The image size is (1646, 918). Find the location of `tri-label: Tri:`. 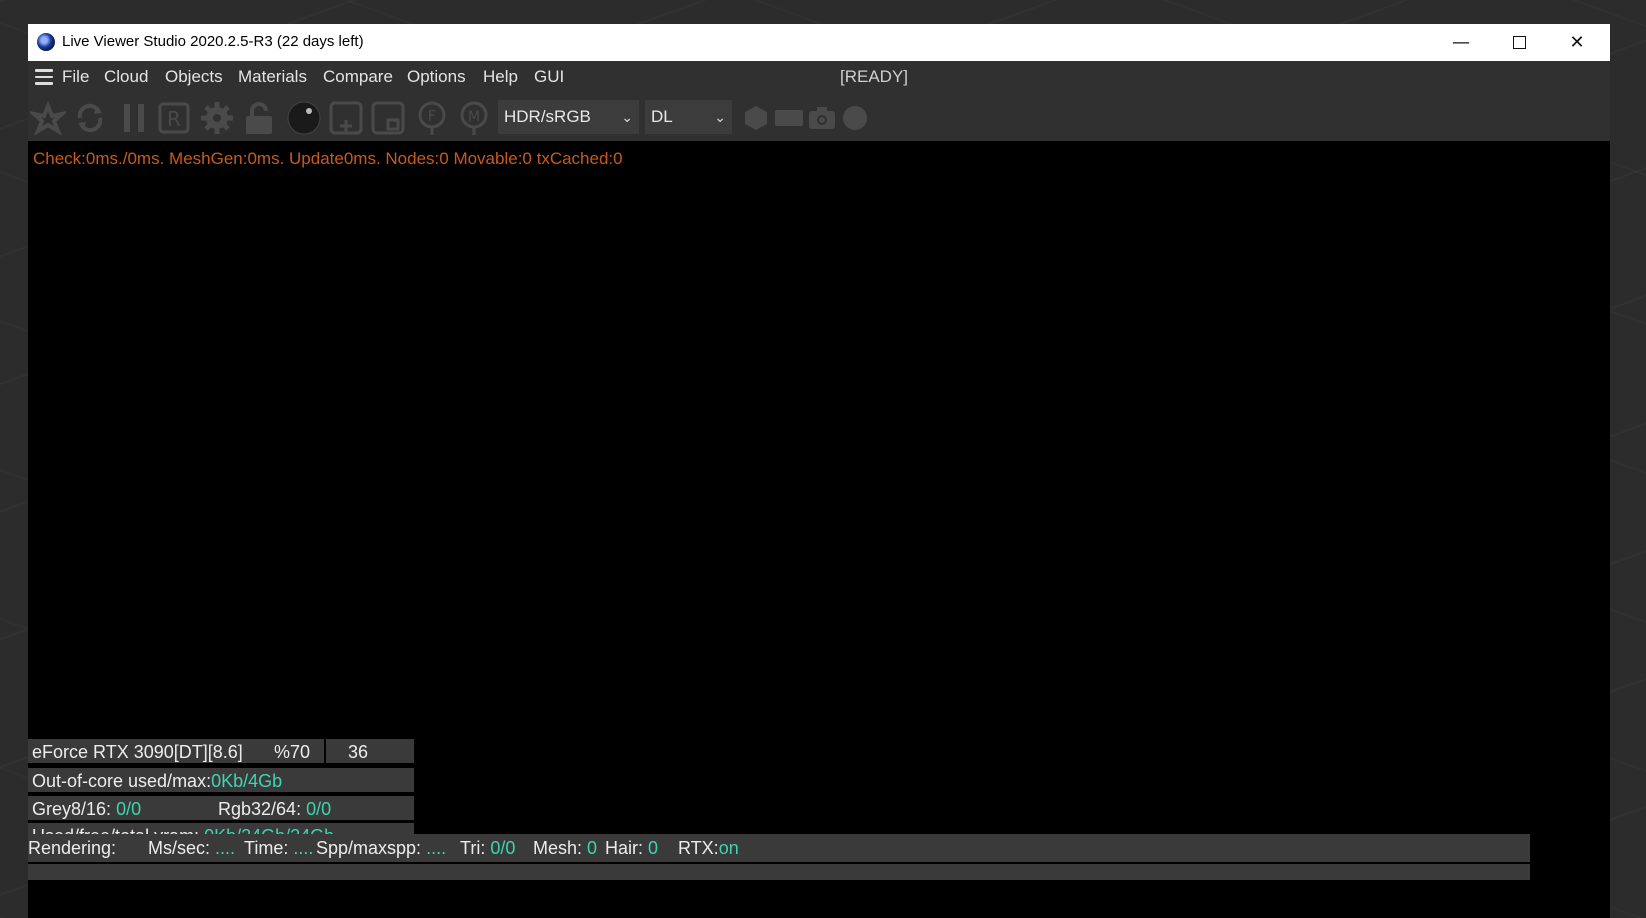

tri-label: Tri: is located at coordinates (473, 848).